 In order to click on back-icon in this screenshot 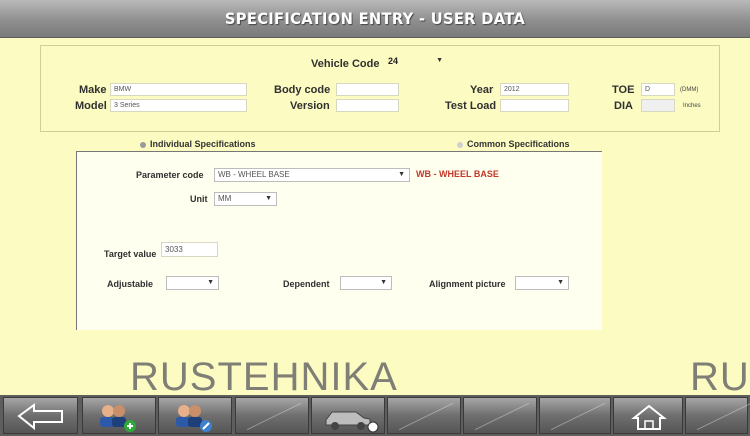, I will do `click(40, 417)`.